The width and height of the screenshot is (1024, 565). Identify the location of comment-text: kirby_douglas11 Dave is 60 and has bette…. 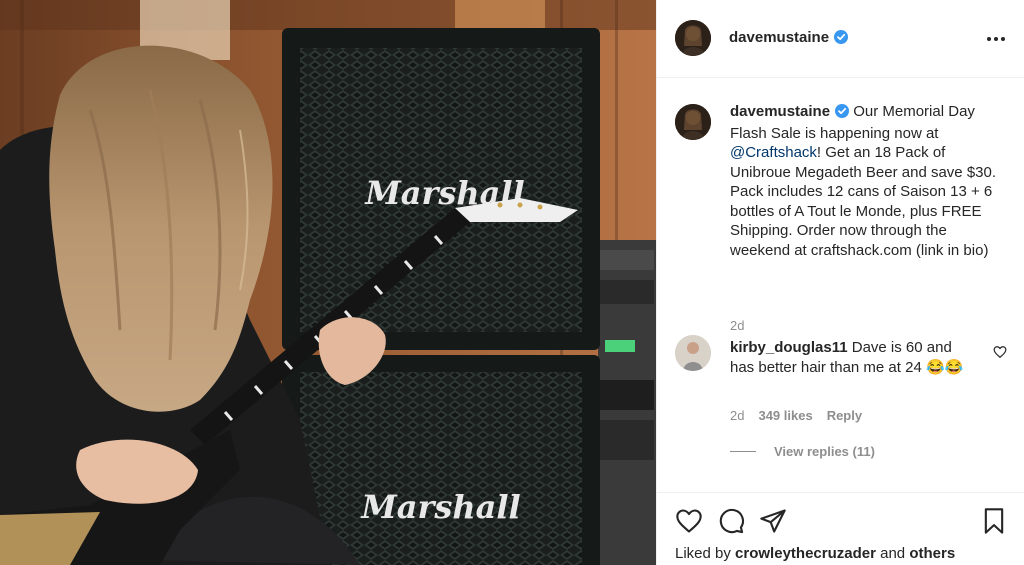
(852, 357).